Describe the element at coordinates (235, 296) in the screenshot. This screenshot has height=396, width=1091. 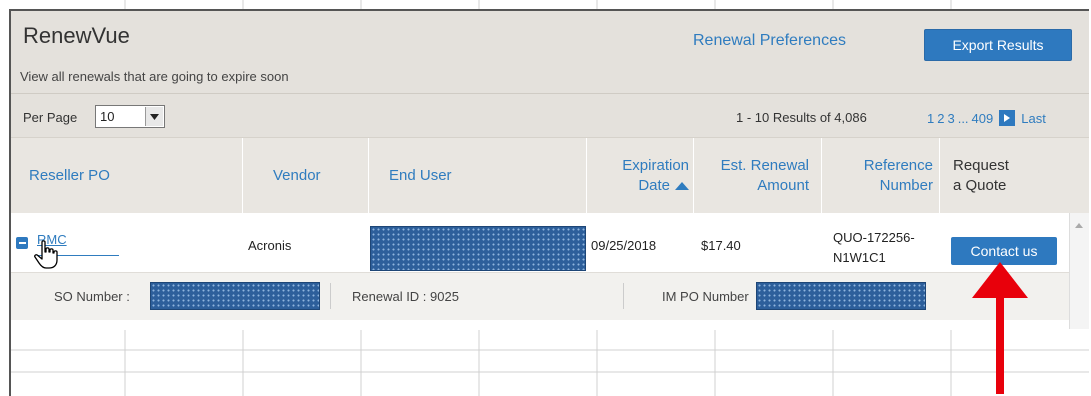
I see `so-number-redacted` at that location.